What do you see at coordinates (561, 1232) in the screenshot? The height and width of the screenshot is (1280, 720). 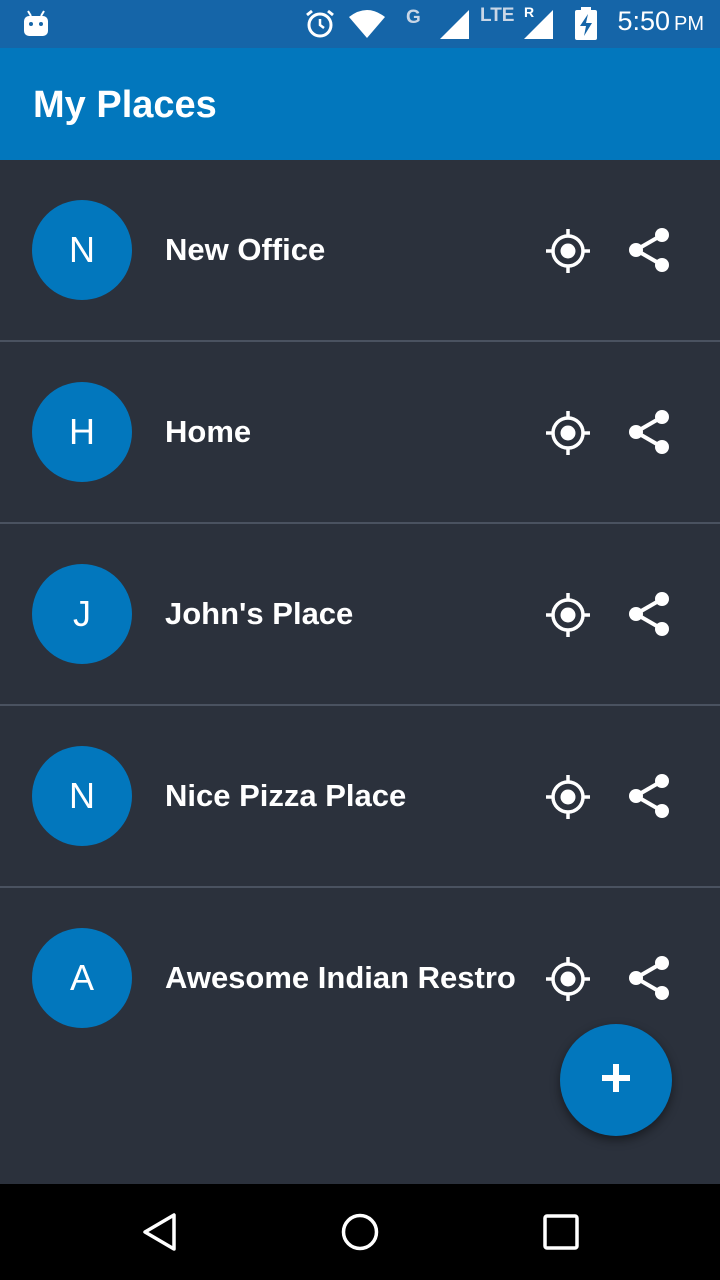 I see `recents-icon` at bounding box center [561, 1232].